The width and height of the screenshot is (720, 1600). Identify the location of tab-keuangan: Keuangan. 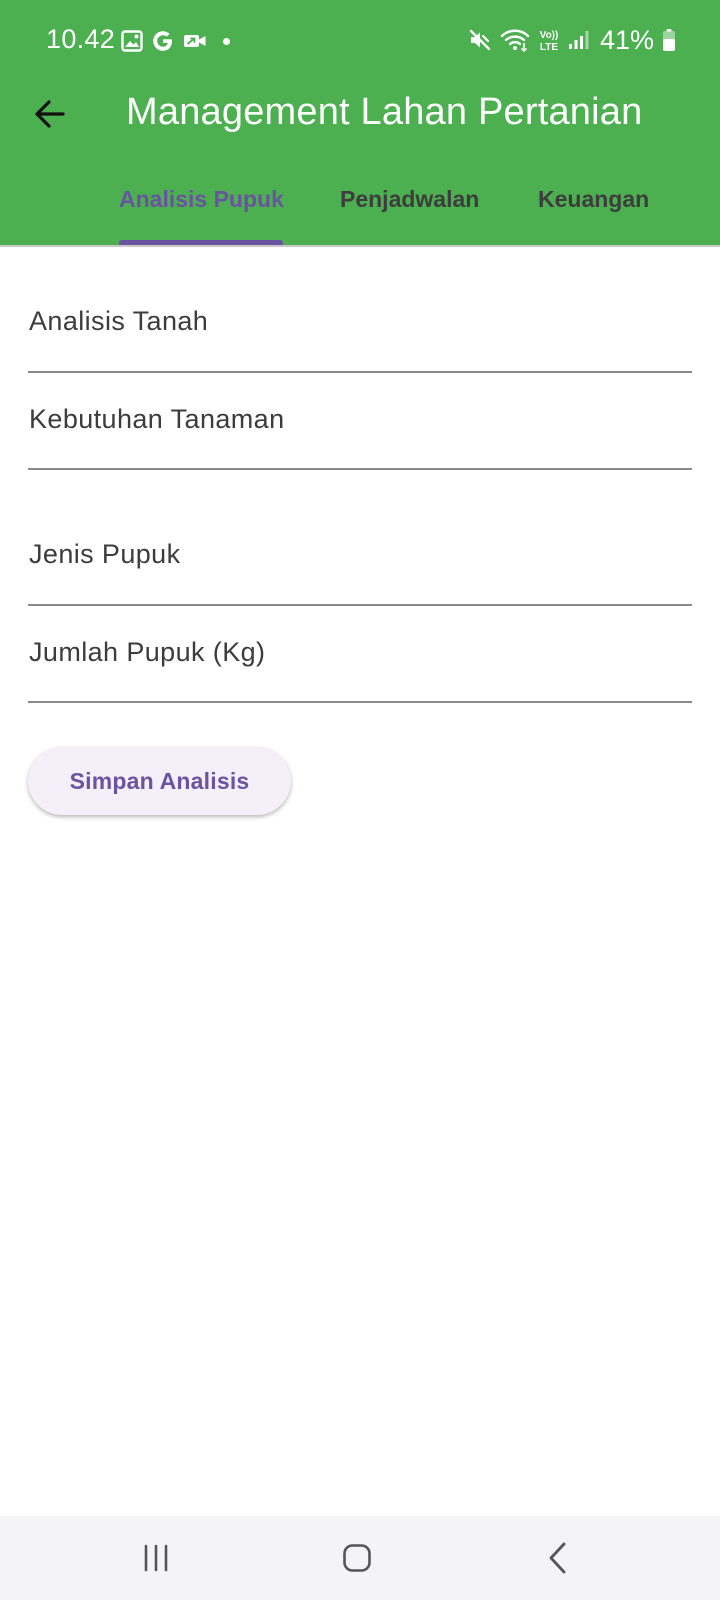
(593, 199).